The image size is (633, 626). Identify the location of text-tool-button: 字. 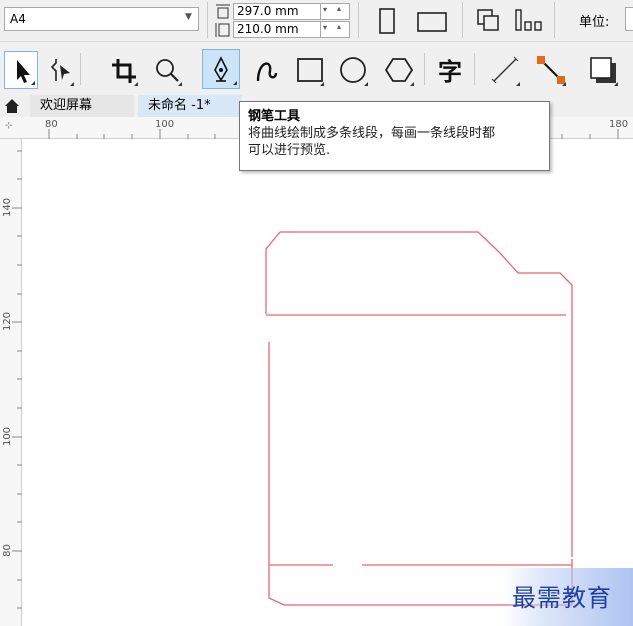
(451, 70).